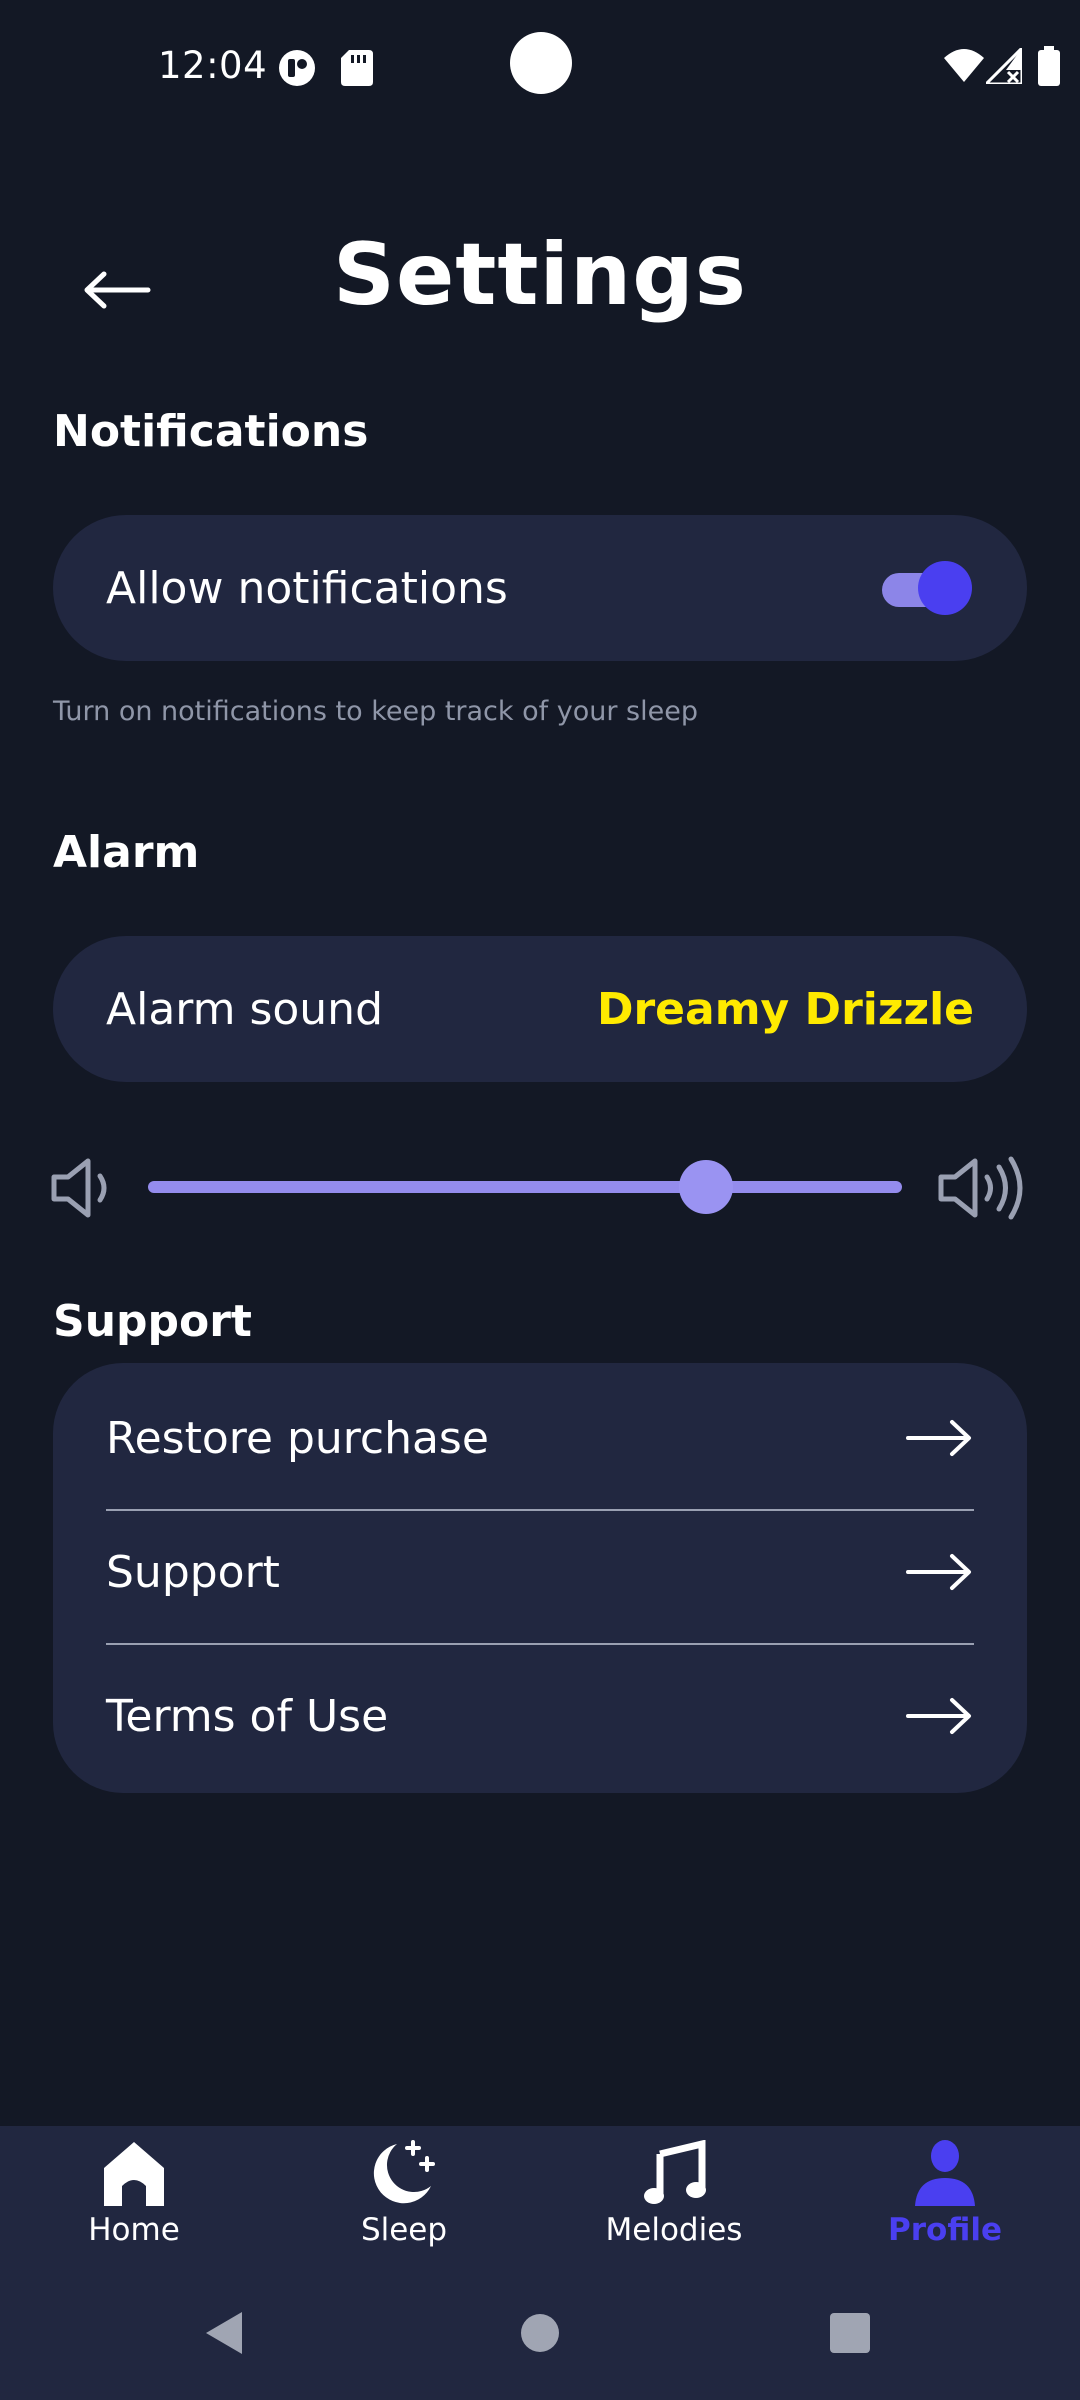 The height and width of the screenshot is (2400, 1080). What do you see at coordinates (945, 2173) in the screenshot?
I see `person-icon` at bounding box center [945, 2173].